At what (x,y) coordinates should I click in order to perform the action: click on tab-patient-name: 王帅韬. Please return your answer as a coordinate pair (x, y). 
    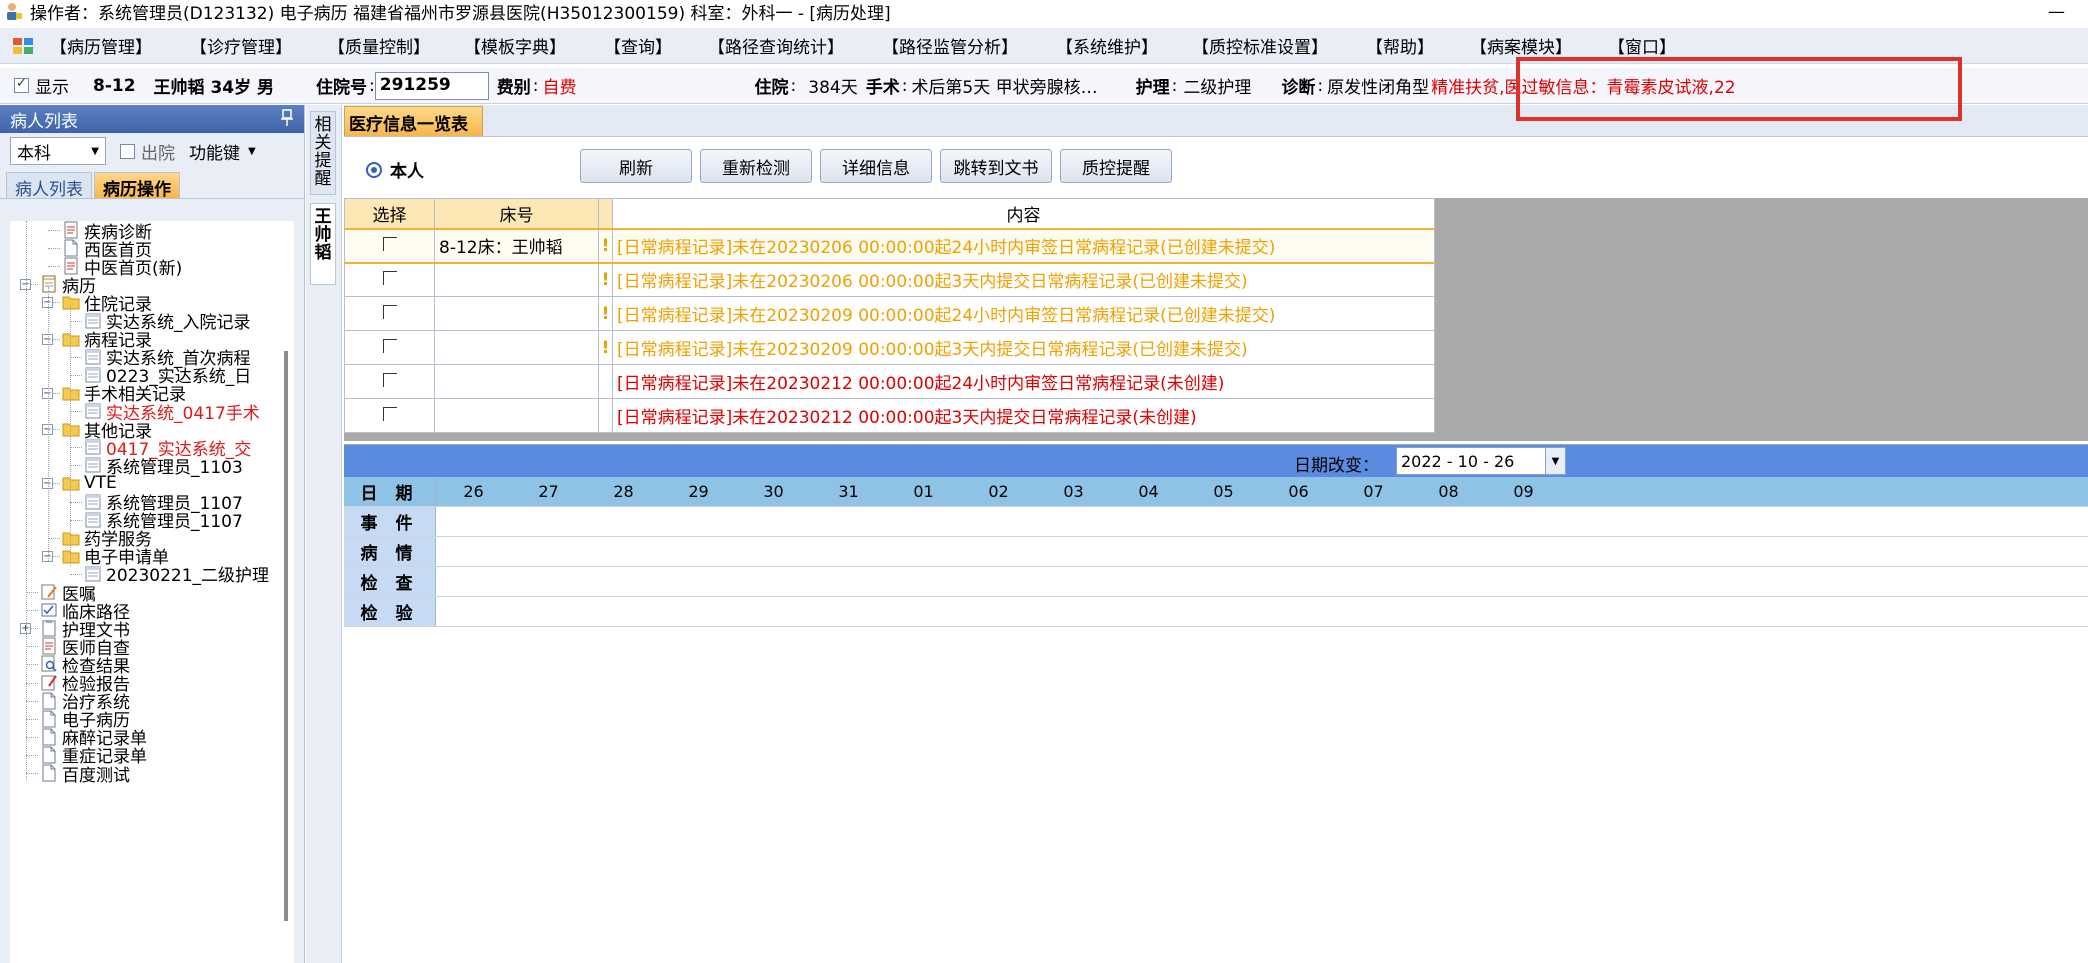
    Looking at the image, I should click on (323, 244).